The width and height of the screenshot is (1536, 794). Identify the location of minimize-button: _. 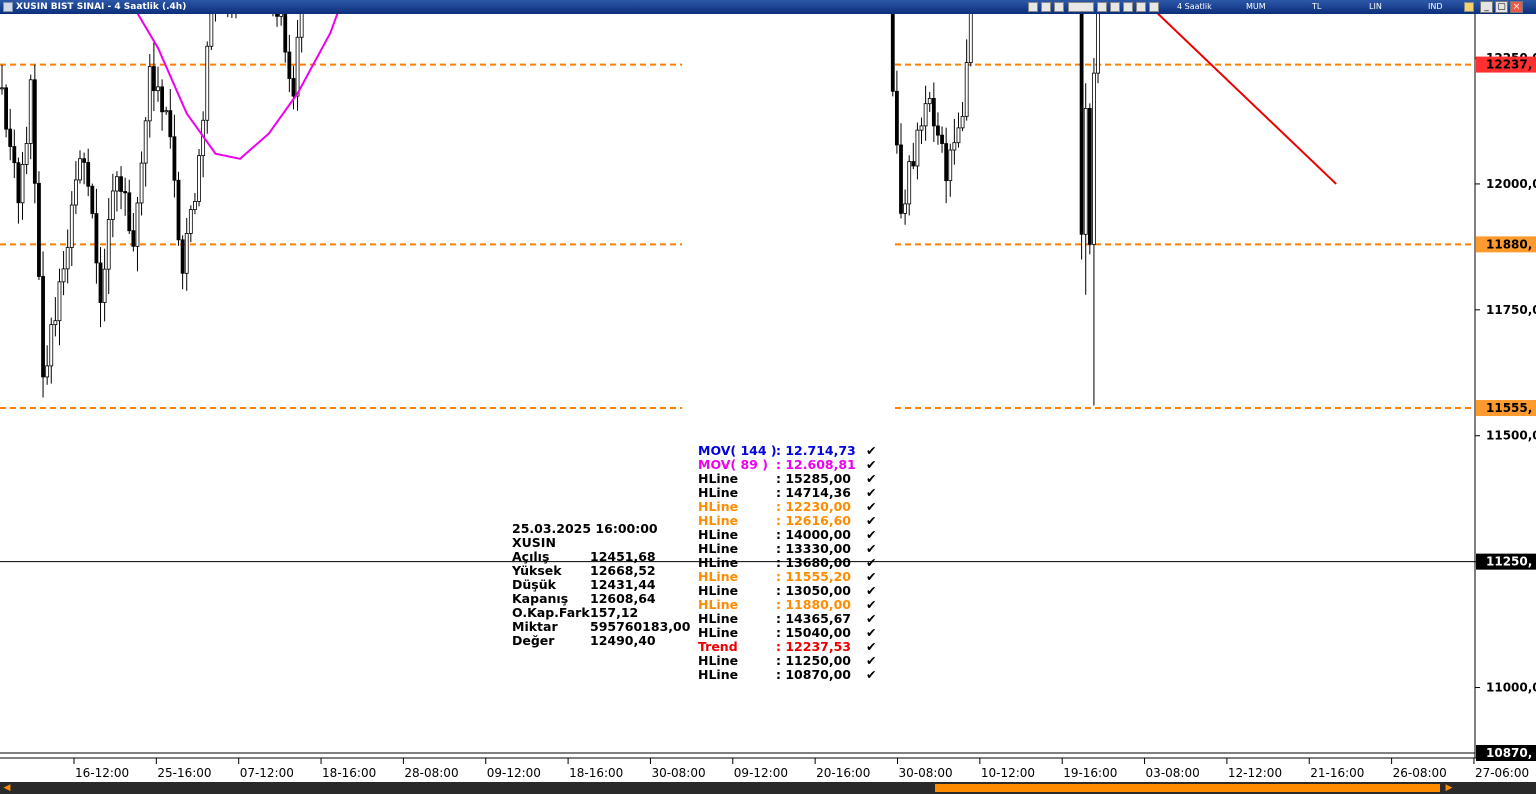
(1486, 7).